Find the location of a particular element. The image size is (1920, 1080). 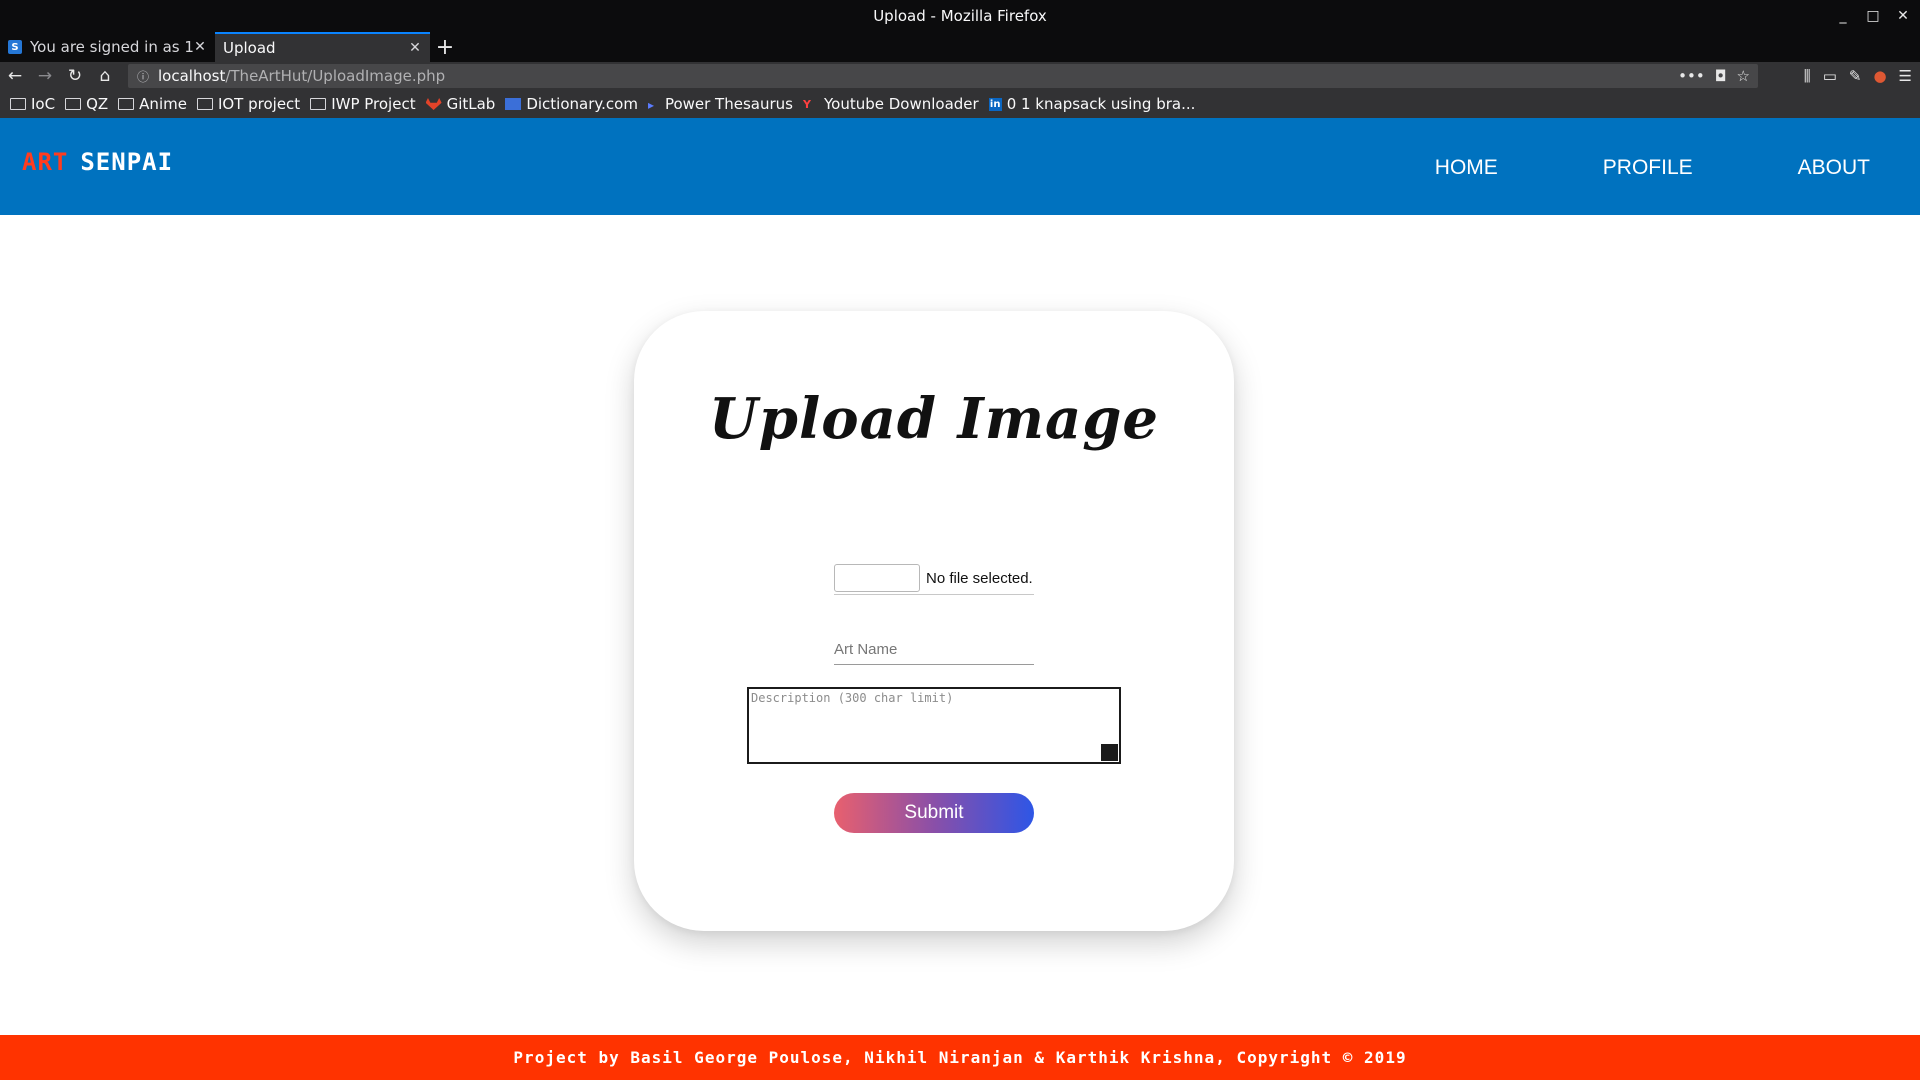

tab-label: You are signed in as 1761 is located at coordinates (111, 47).